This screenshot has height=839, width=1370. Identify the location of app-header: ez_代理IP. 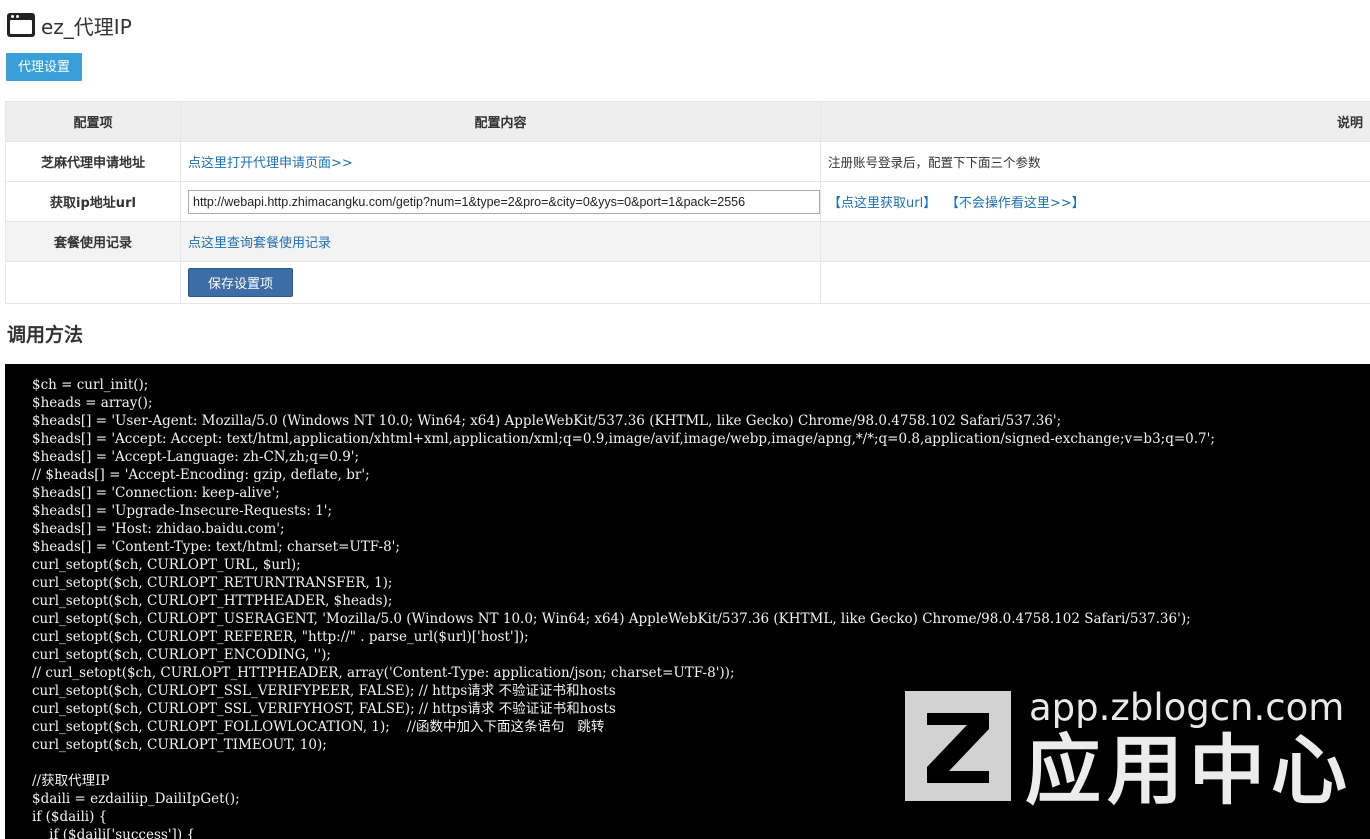
(69, 25).